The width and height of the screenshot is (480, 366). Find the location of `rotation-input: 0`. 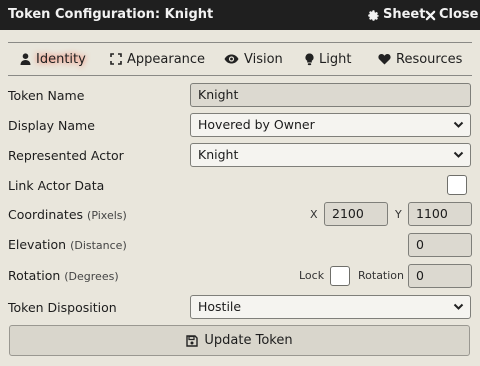

rotation-input: 0 is located at coordinates (440, 276).